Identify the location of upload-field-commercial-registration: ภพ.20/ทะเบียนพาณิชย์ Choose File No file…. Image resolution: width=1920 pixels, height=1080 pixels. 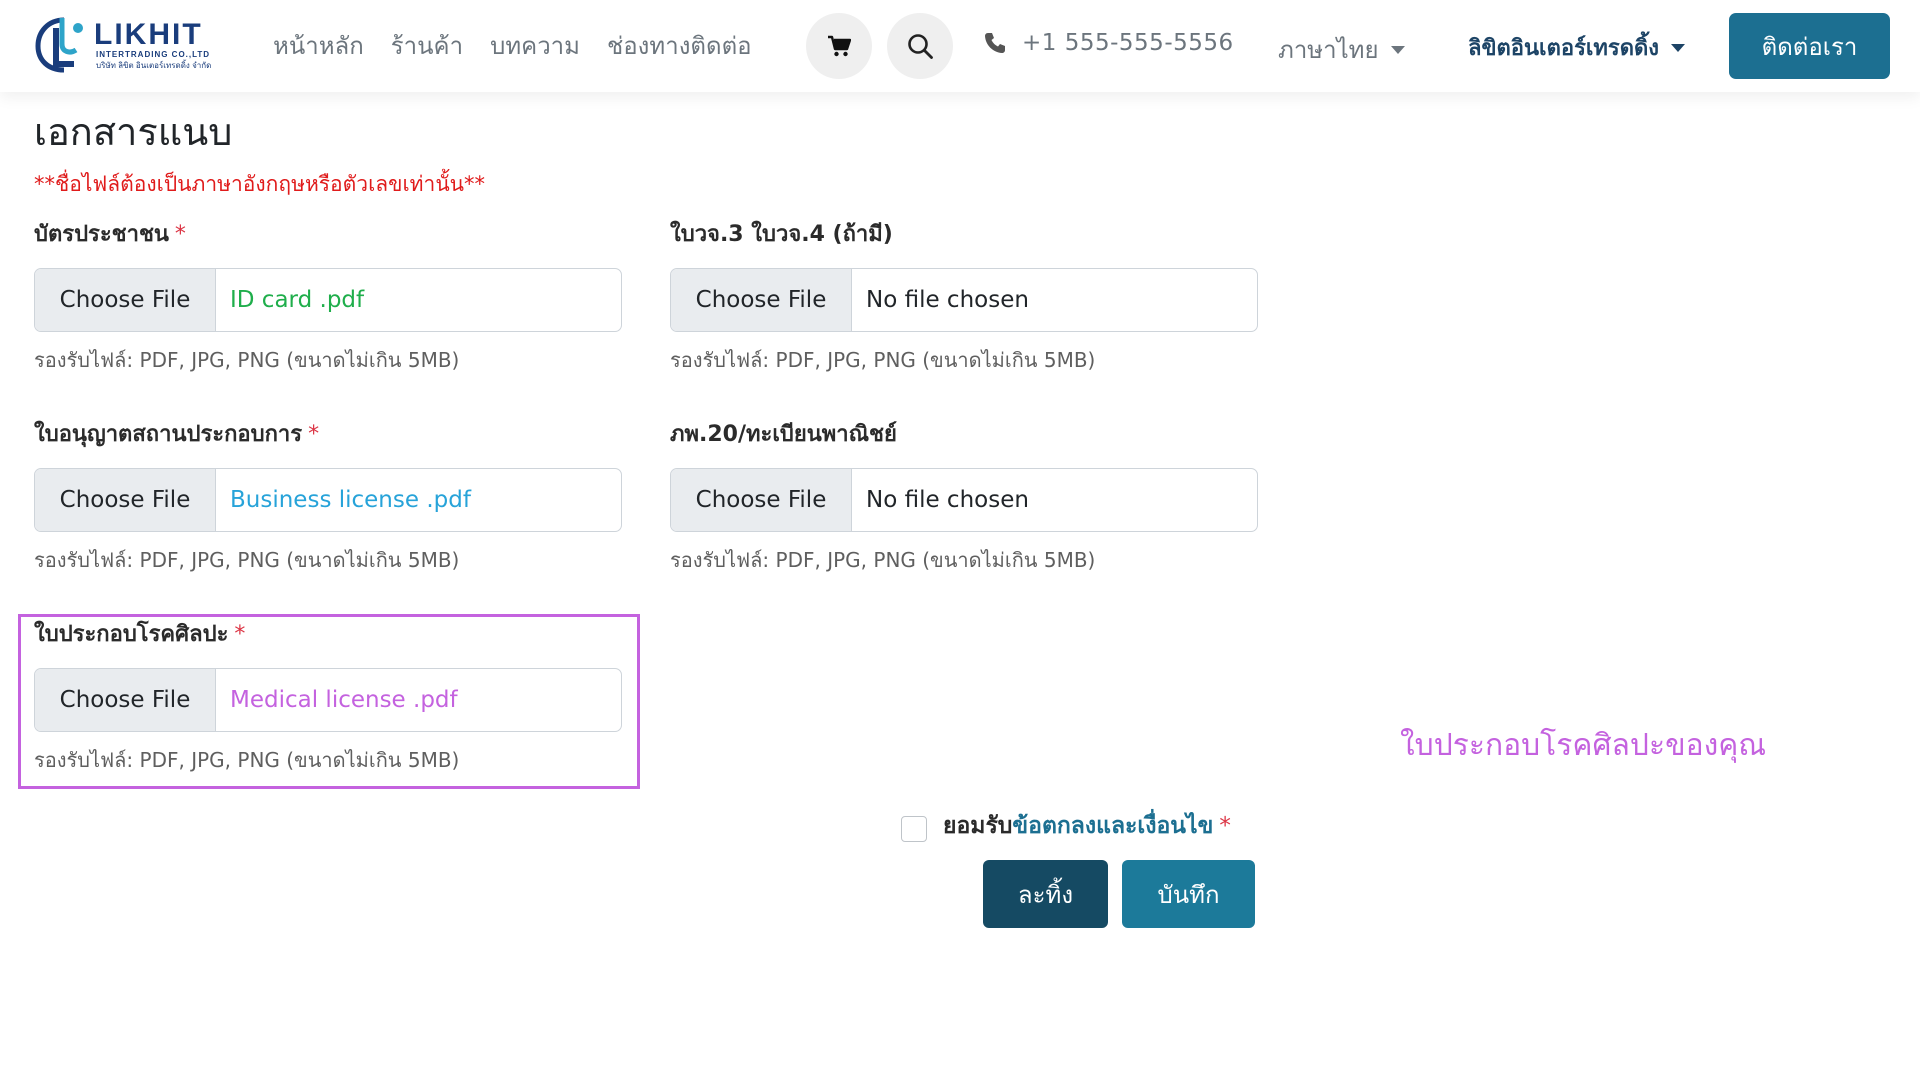
(964, 497).